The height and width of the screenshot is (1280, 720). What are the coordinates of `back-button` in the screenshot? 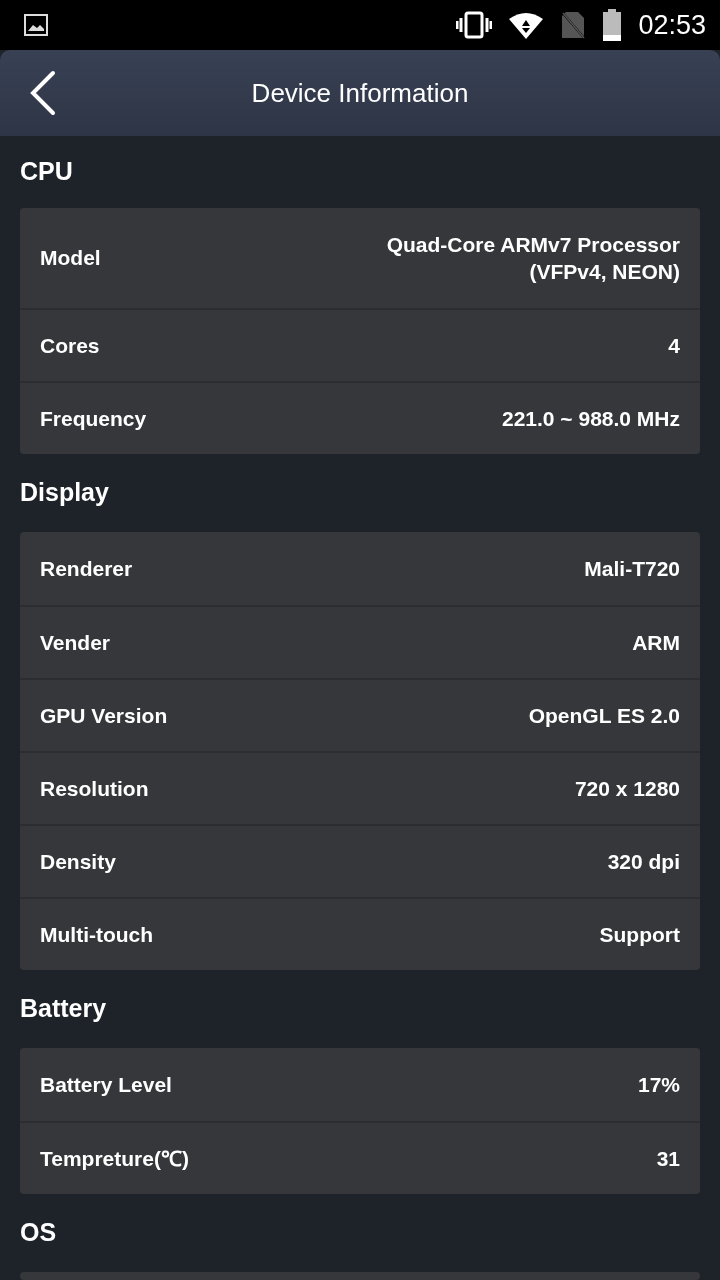 It's located at (43, 93).